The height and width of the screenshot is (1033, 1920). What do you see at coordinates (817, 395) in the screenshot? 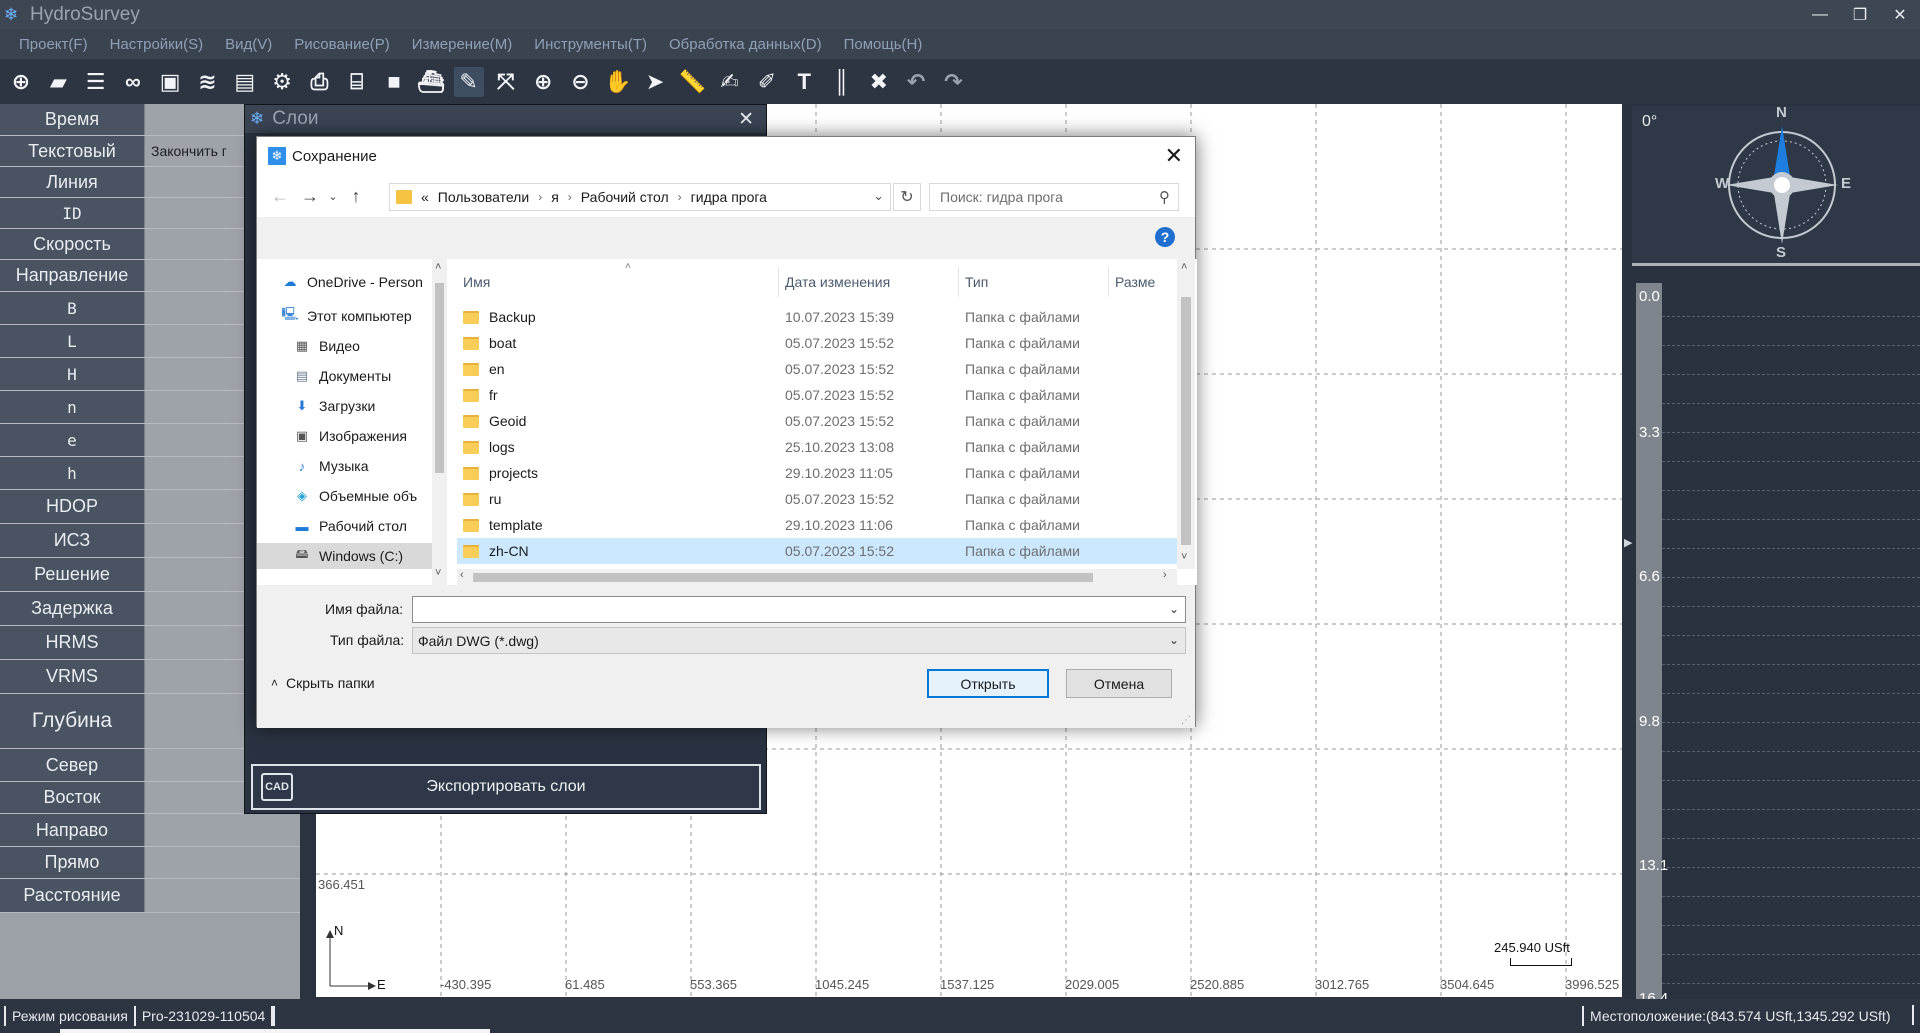
I see `file-row: fr 05.07.2023 15:52 Папка с файлами` at bounding box center [817, 395].